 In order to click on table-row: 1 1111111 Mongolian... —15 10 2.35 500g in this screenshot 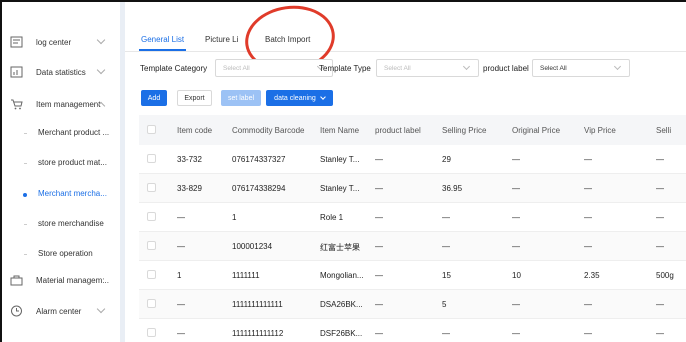, I will do `click(412, 275)`.